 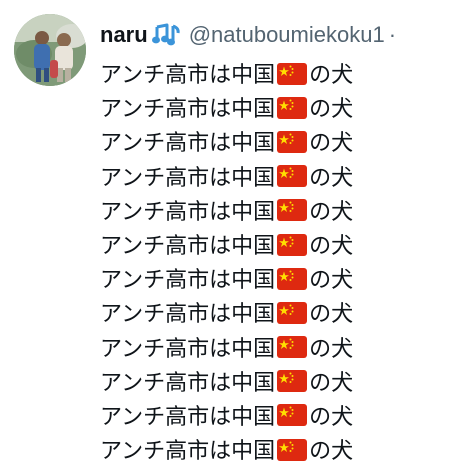 What do you see at coordinates (166, 35) in the screenshot?
I see `musical-notes-icon` at bounding box center [166, 35].